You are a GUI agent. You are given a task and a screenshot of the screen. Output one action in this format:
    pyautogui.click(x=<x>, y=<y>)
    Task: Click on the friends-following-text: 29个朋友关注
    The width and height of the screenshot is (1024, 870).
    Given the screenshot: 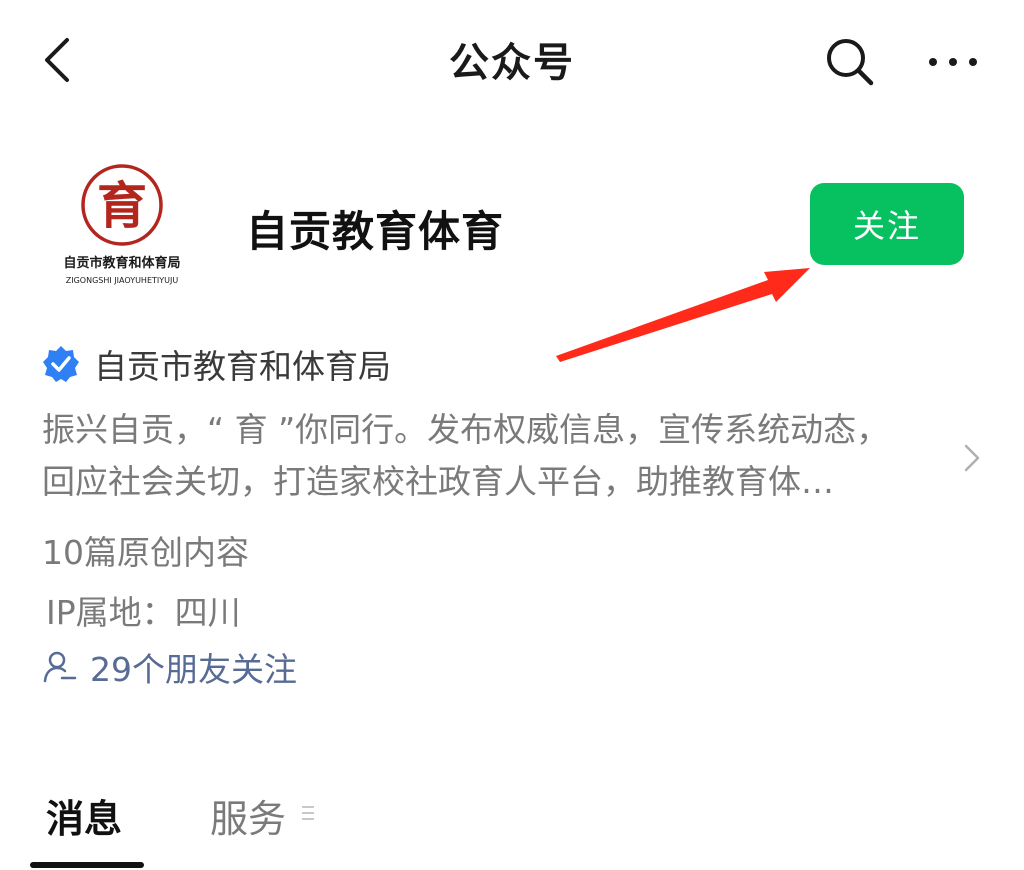 What is the action you would take?
    pyautogui.click(x=193, y=669)
    